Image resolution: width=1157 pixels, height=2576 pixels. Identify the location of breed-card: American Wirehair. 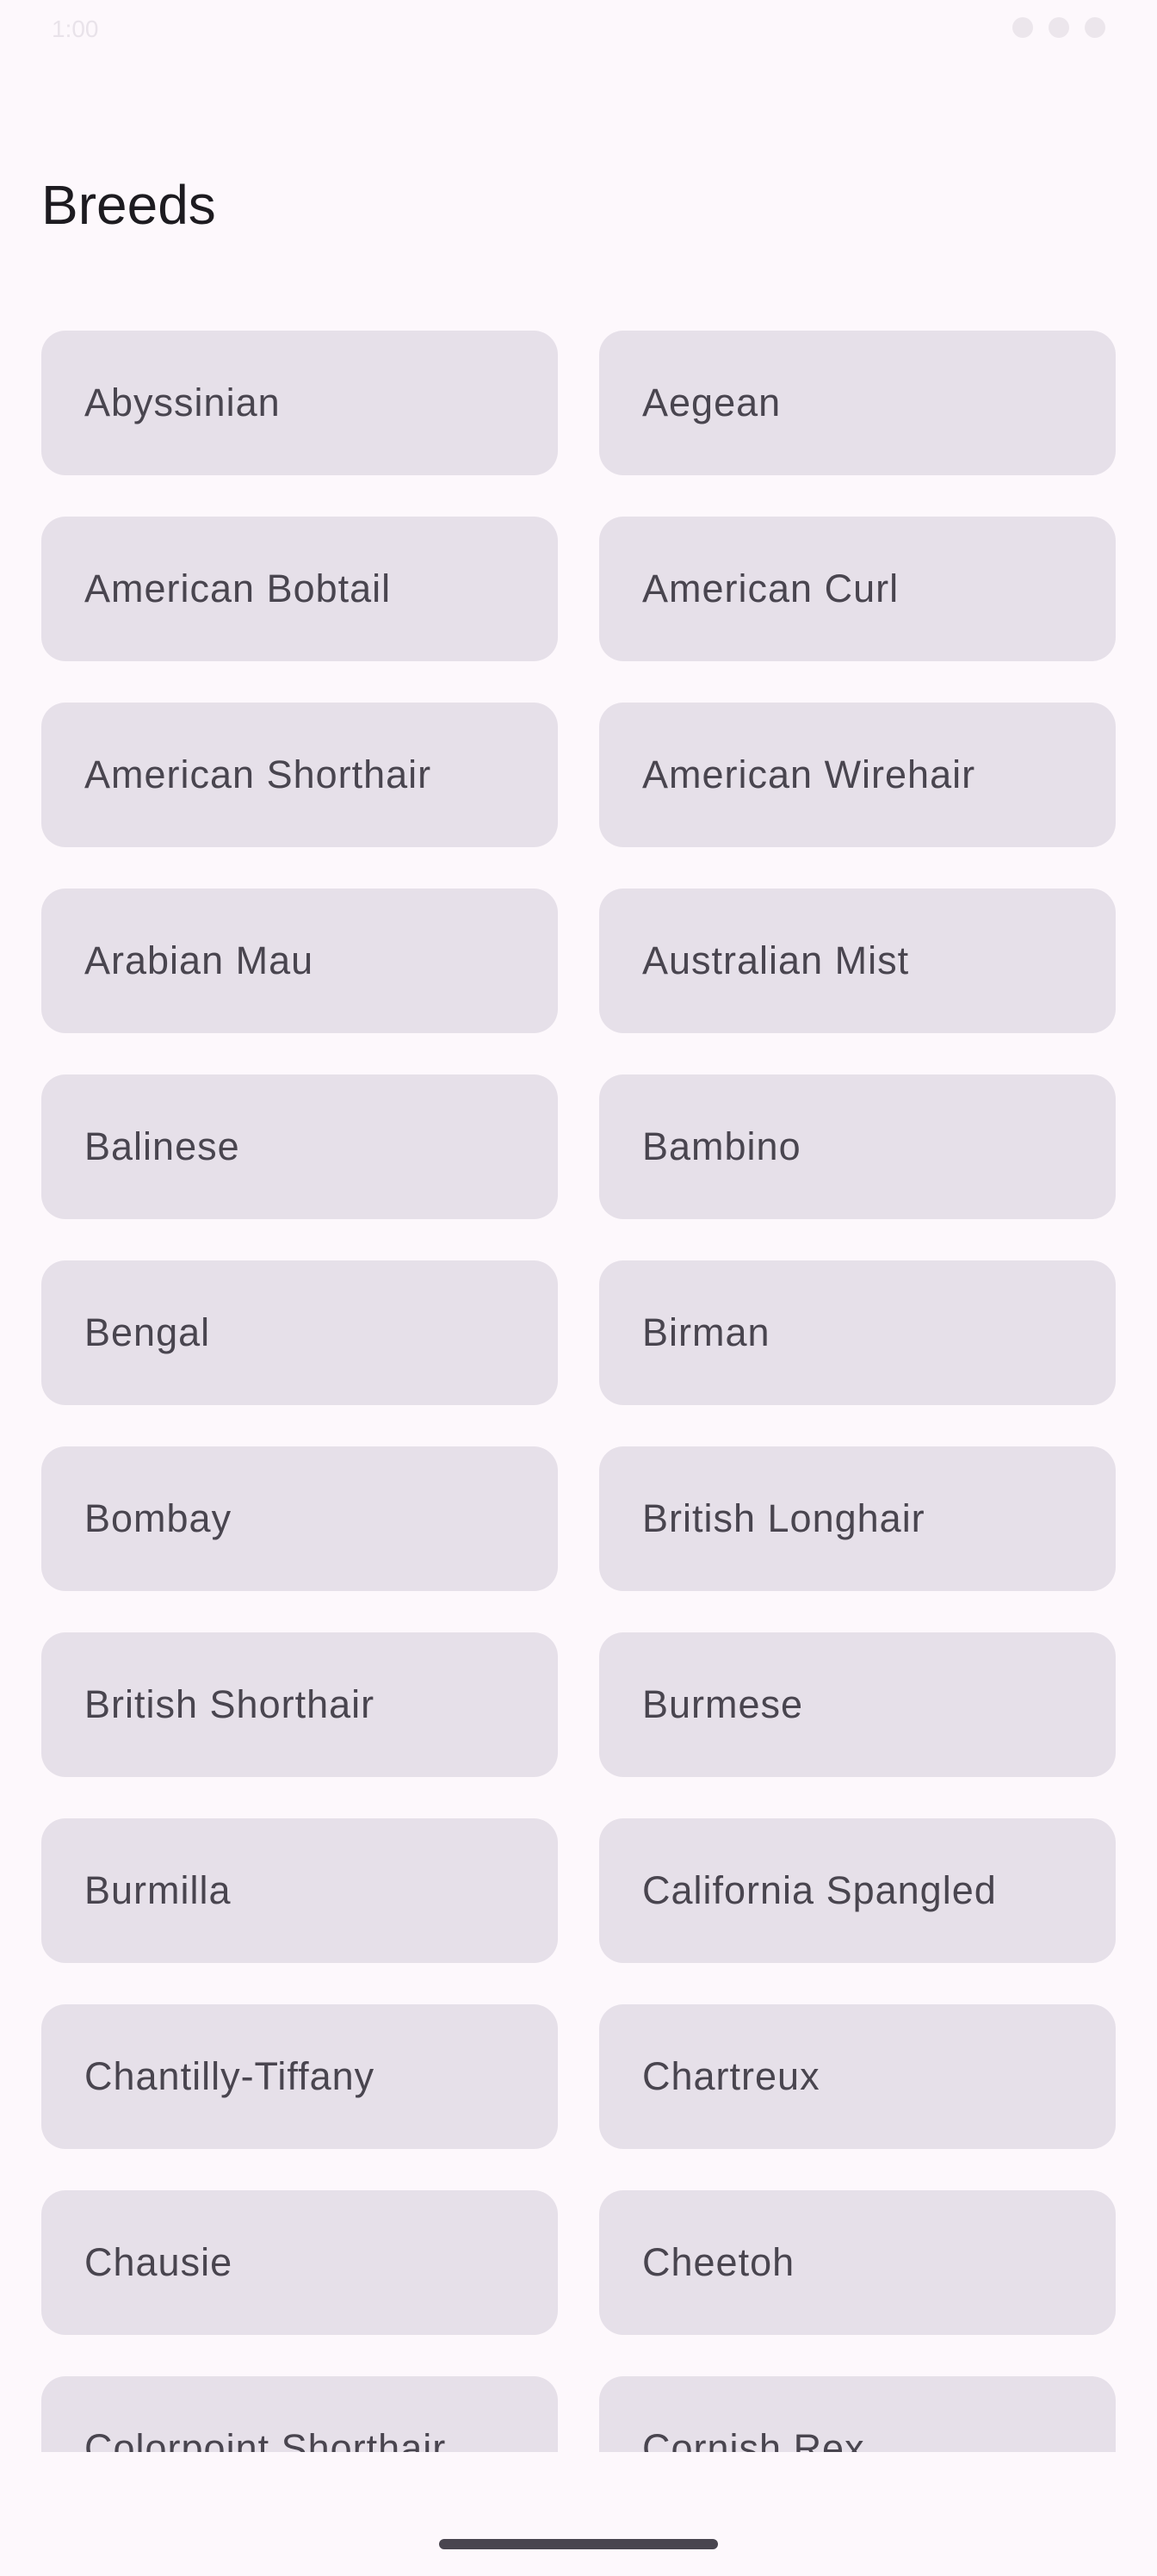
(857, 775).